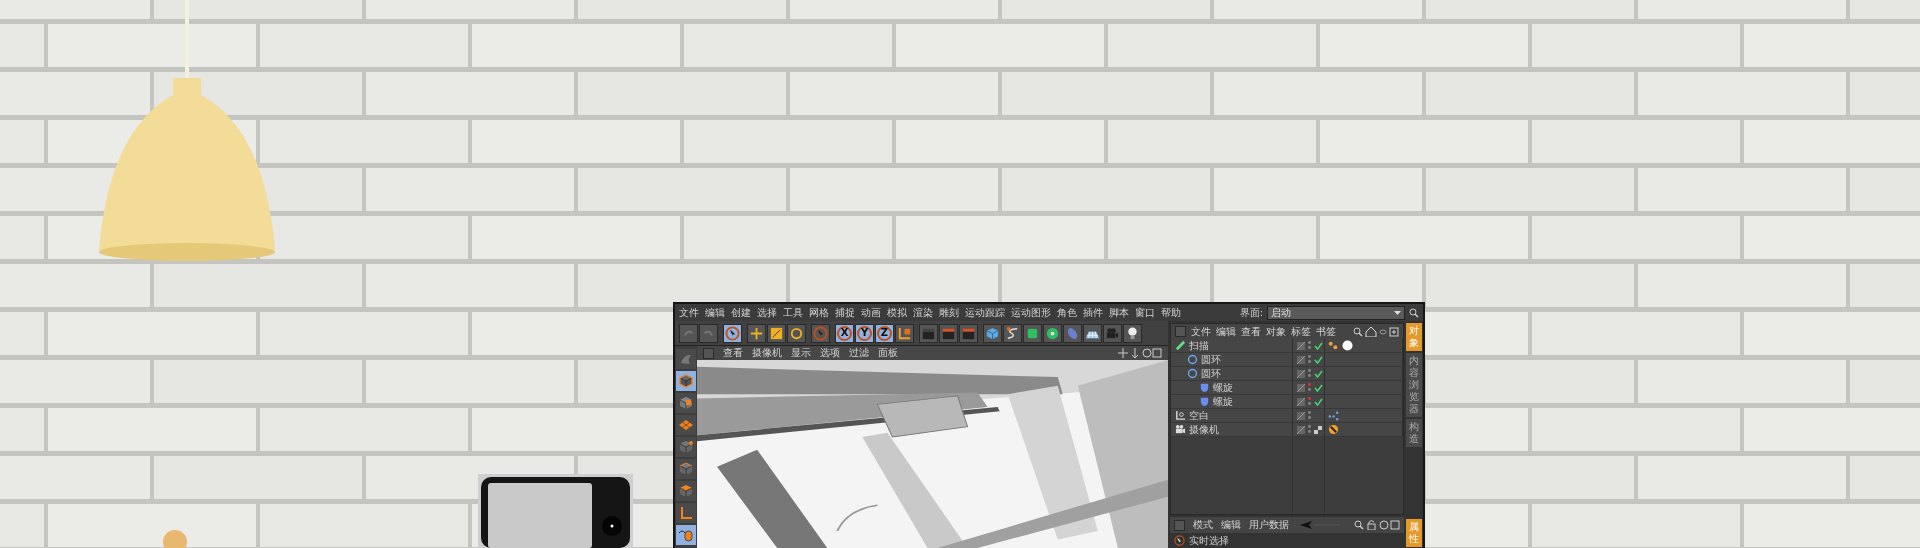  Describe the element at coordinates (871, 312) in the screenshot. I see `menu-item: 动画` at that location.